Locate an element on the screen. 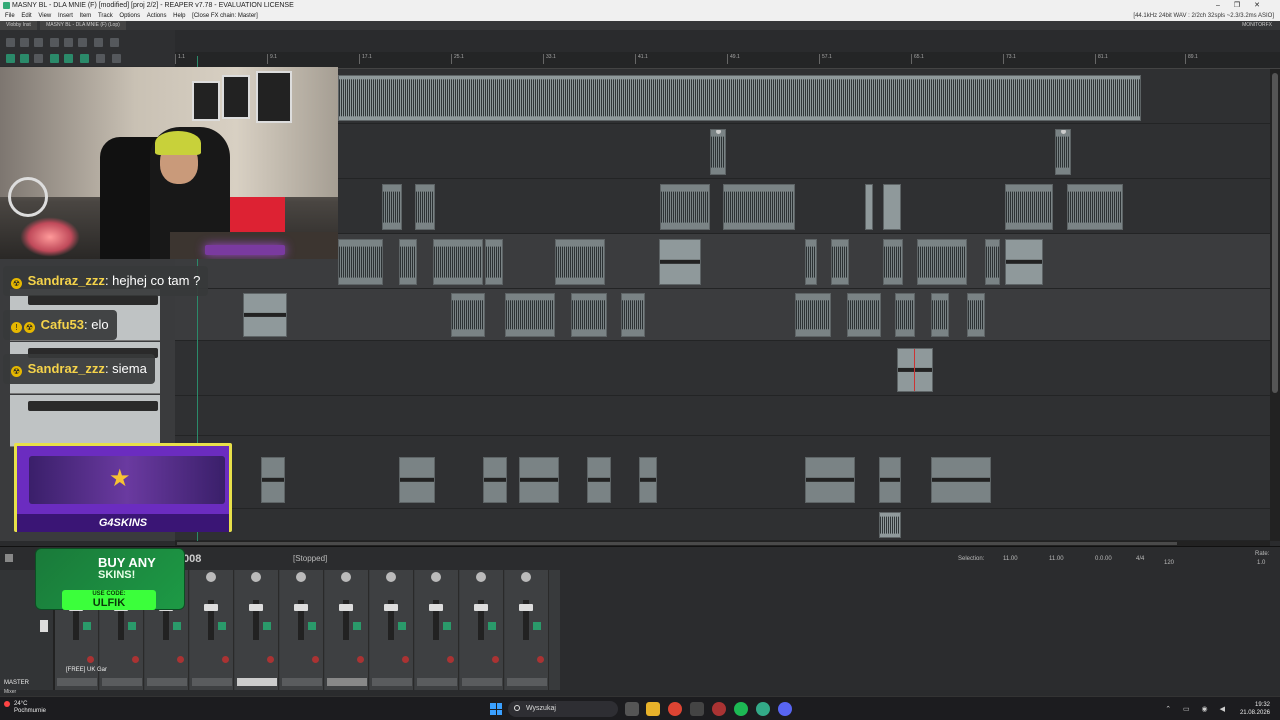 The image size is (1280, 720). menu-item: Item is located at coordinates (86, 16).